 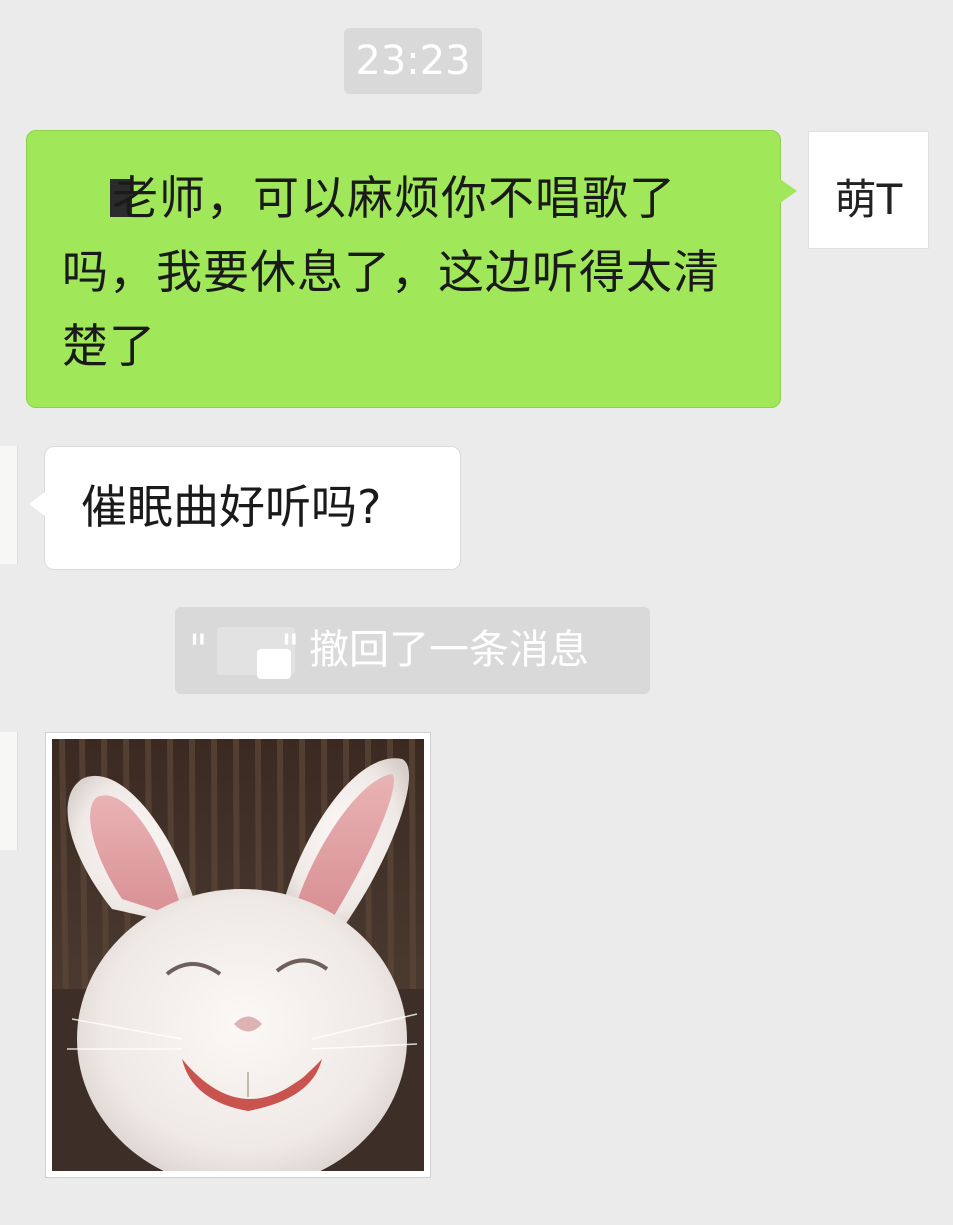 I want to click on self-avatar-text: 萌T, so click(x=868, y=199).